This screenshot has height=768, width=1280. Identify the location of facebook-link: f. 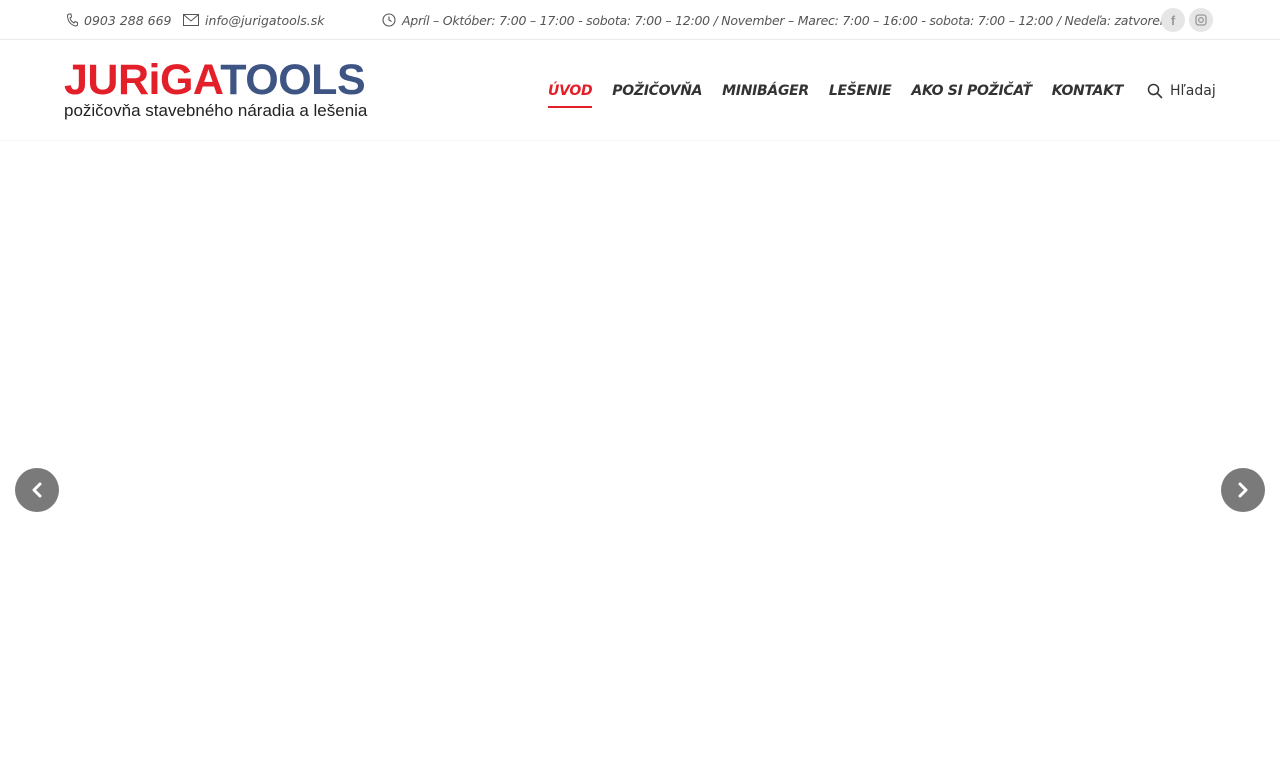
(1173, 20).